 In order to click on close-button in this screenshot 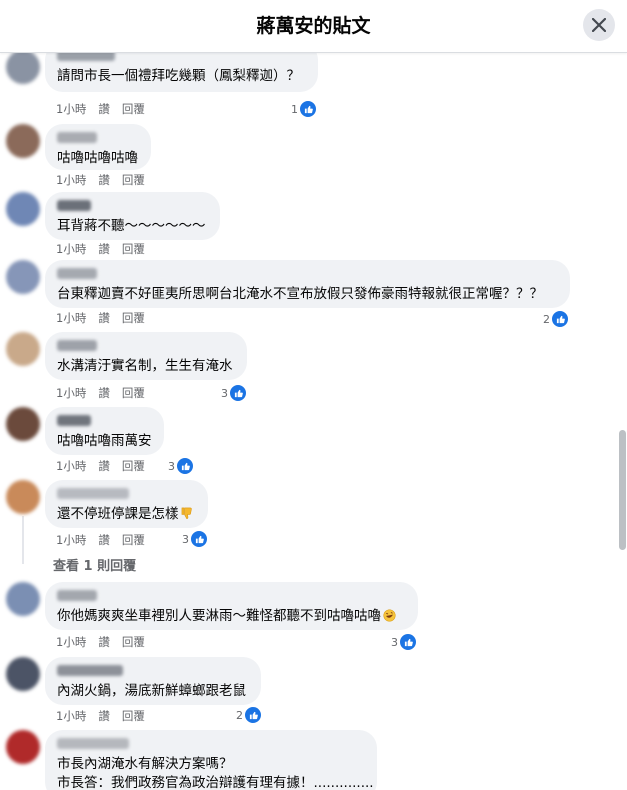, I will do `click(599, 25)`.